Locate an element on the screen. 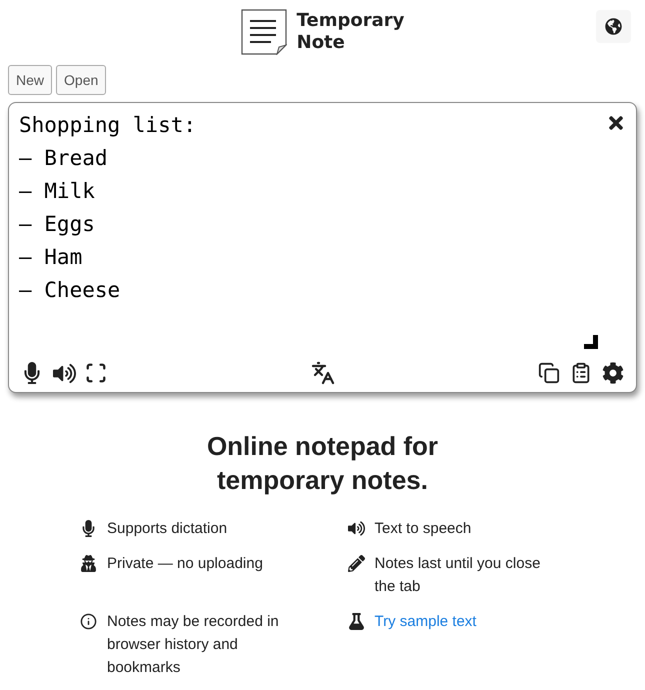 The height and width of the screenshot is (690, 645). close-icon is located at coordinates (616, 123).